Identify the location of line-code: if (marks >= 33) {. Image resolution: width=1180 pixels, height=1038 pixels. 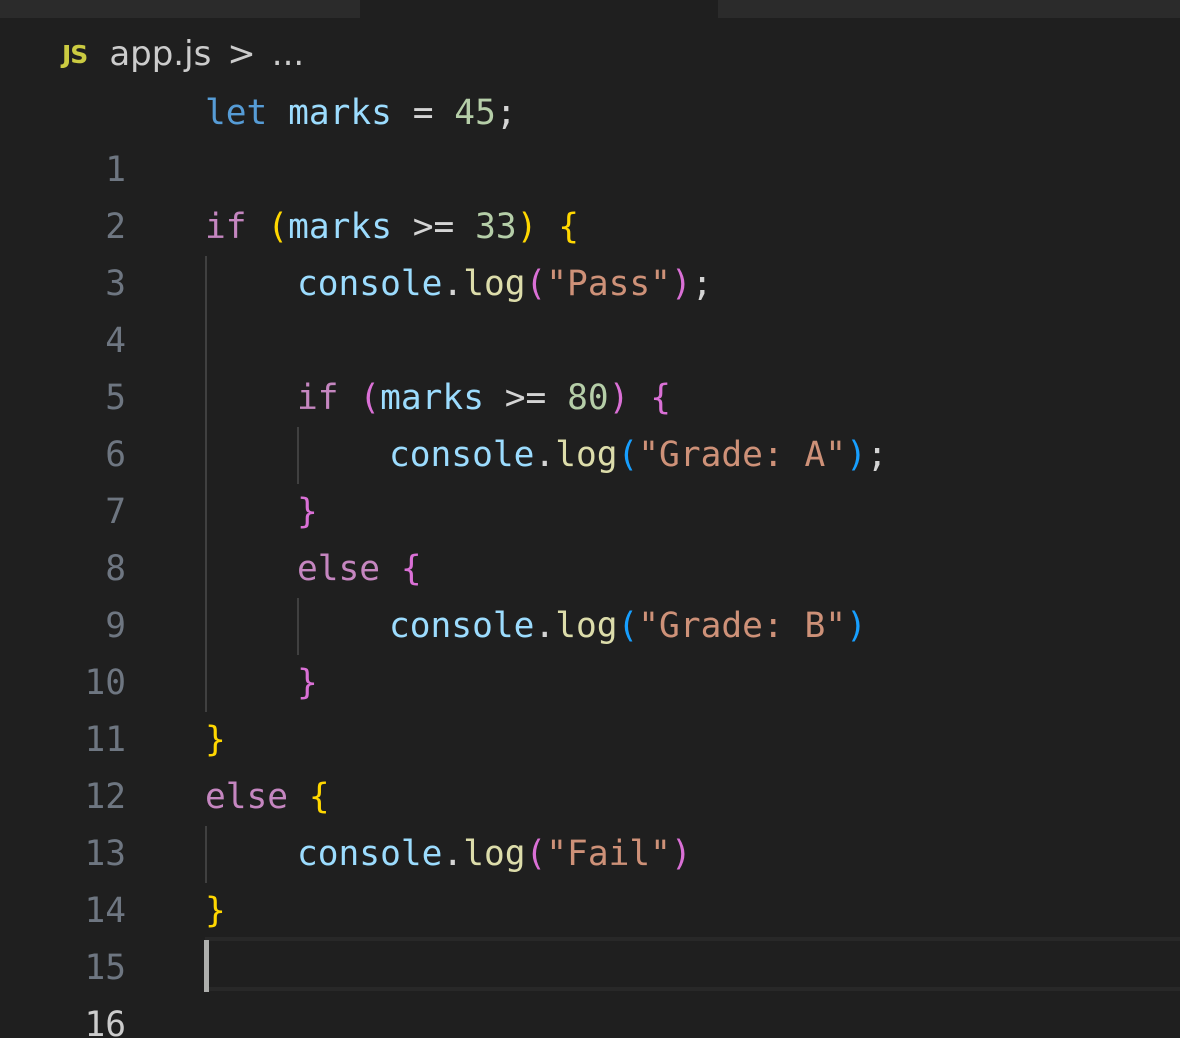
(392, 227).